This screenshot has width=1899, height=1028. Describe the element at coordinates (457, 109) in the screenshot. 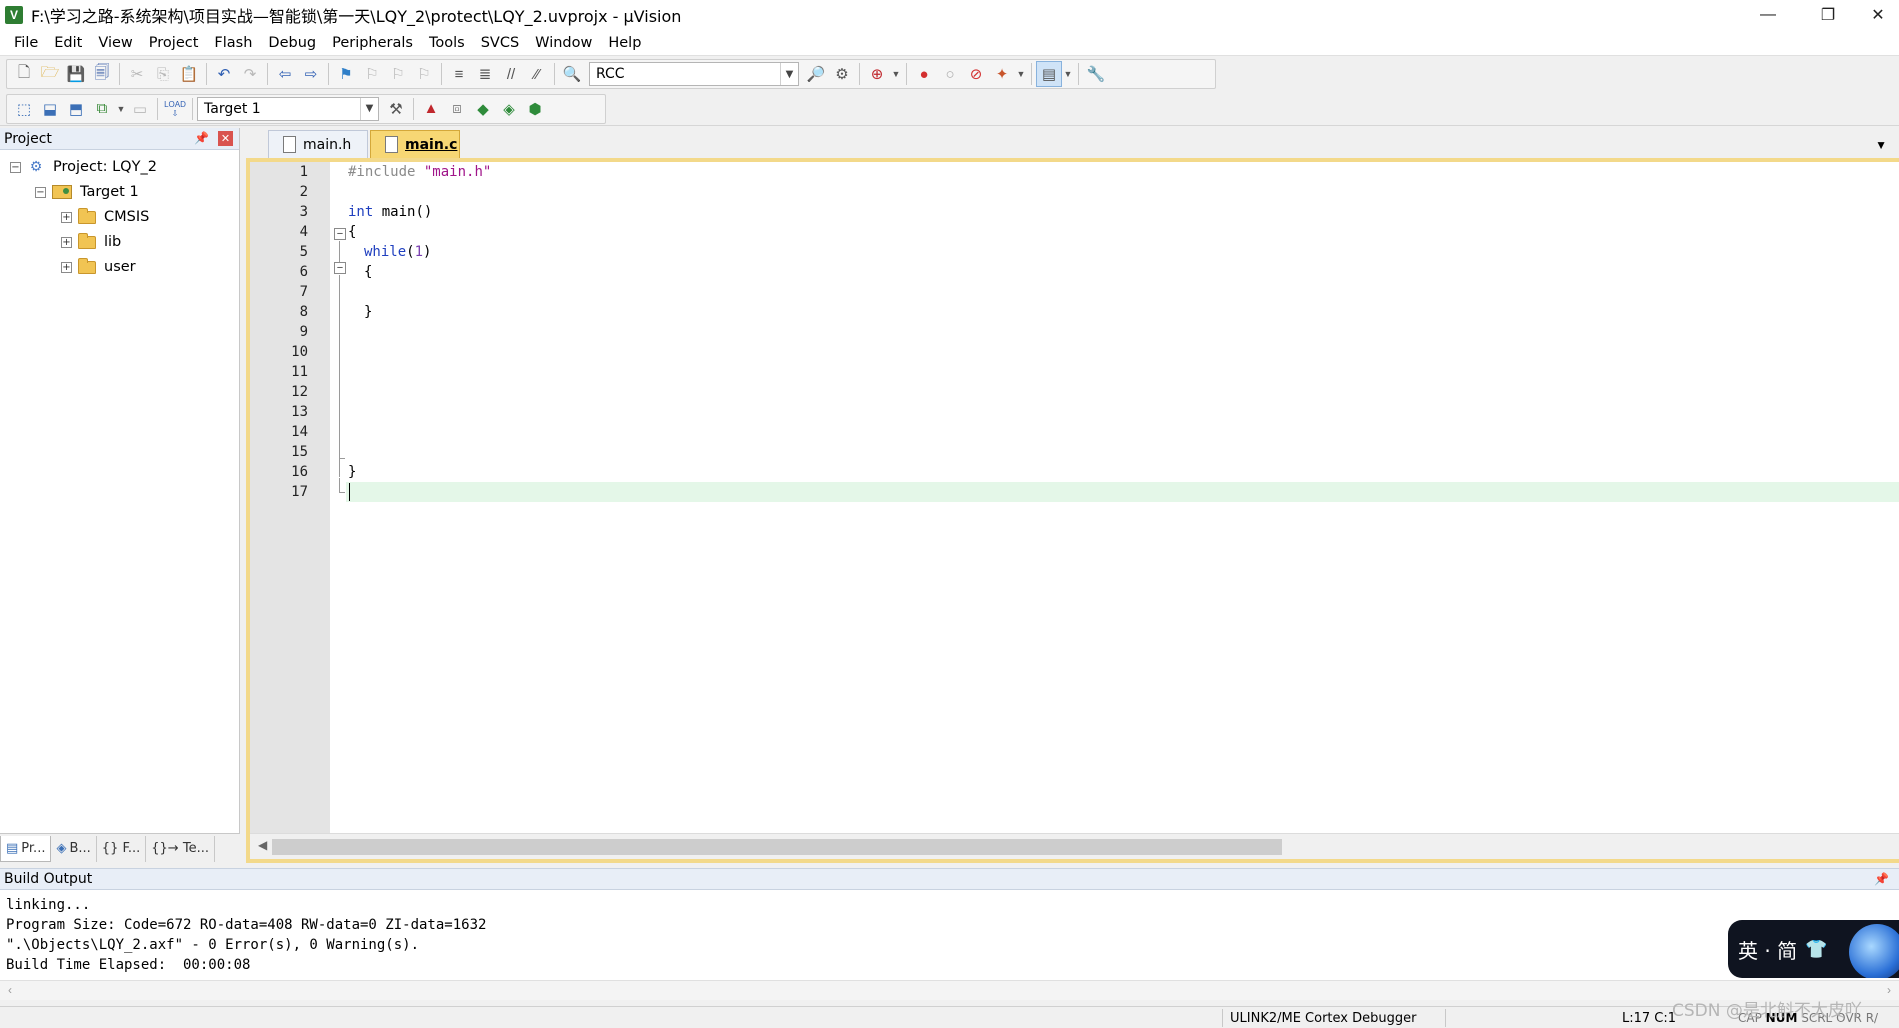

I see `manage-components-icon: ⧈` at that location.